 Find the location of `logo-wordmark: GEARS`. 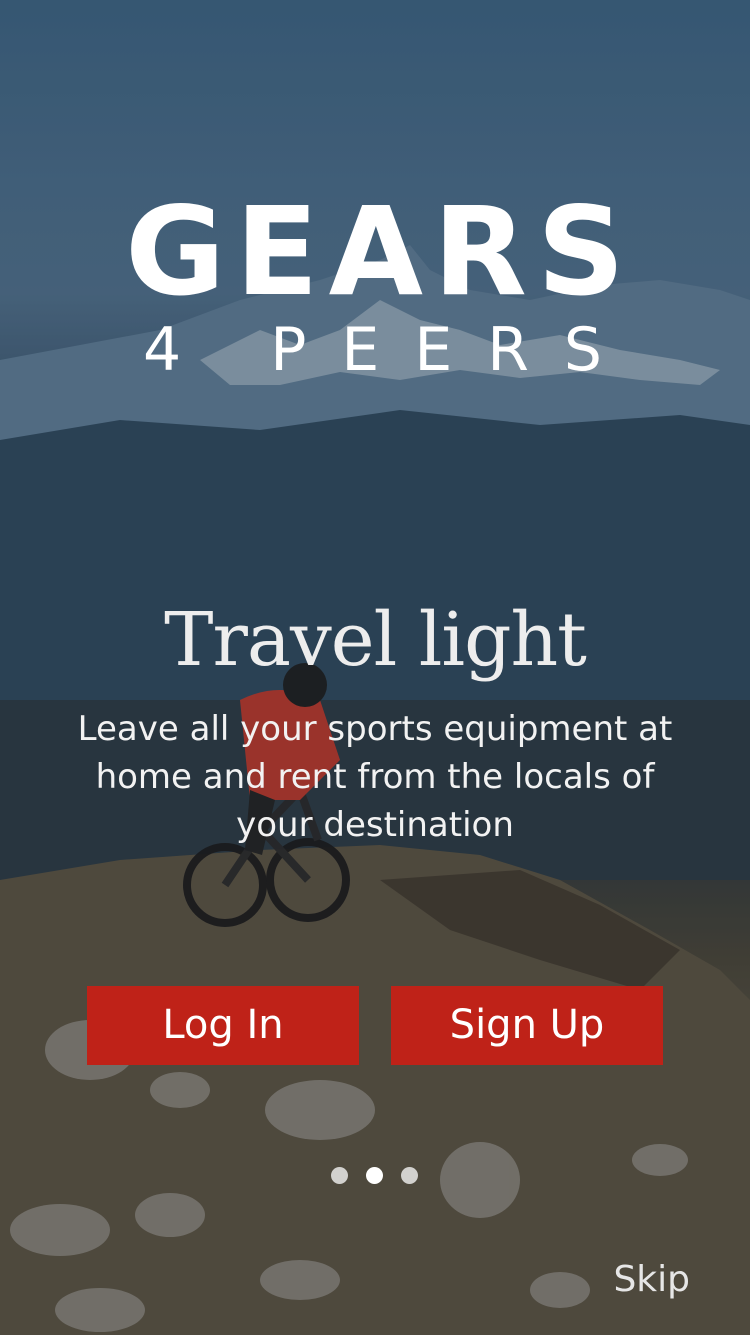

logo-wordmark: GEARS is located at coordinates (380, 252).